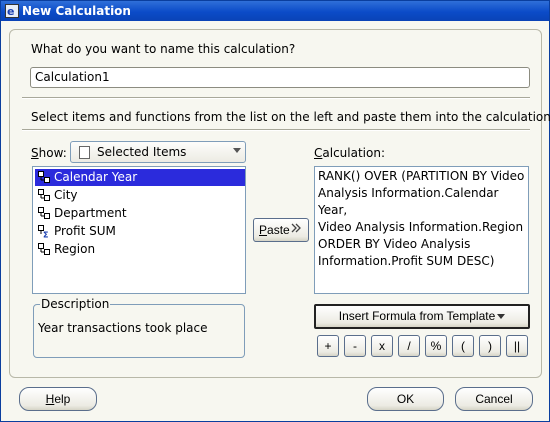 Image resolution: width=550 pixels, height=422 pixels. I want to click on list-item: Department, so click(140, 213).